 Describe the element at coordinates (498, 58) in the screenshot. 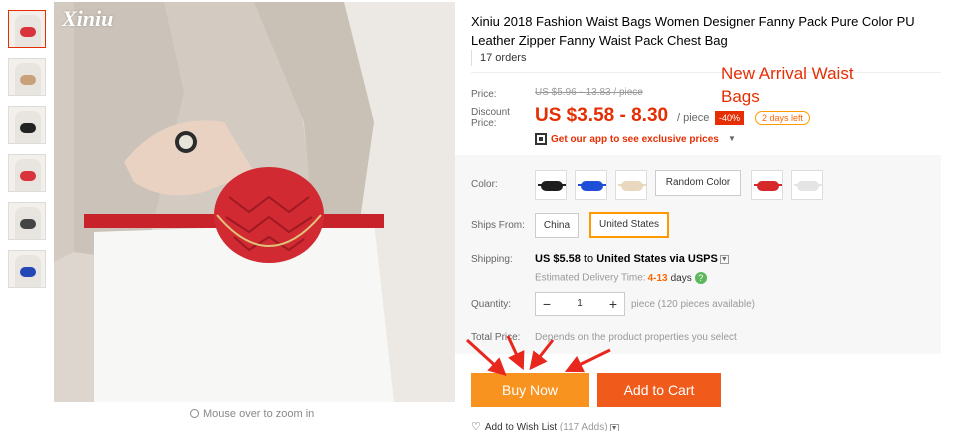

I see `order-count: 17 orders` at that location.